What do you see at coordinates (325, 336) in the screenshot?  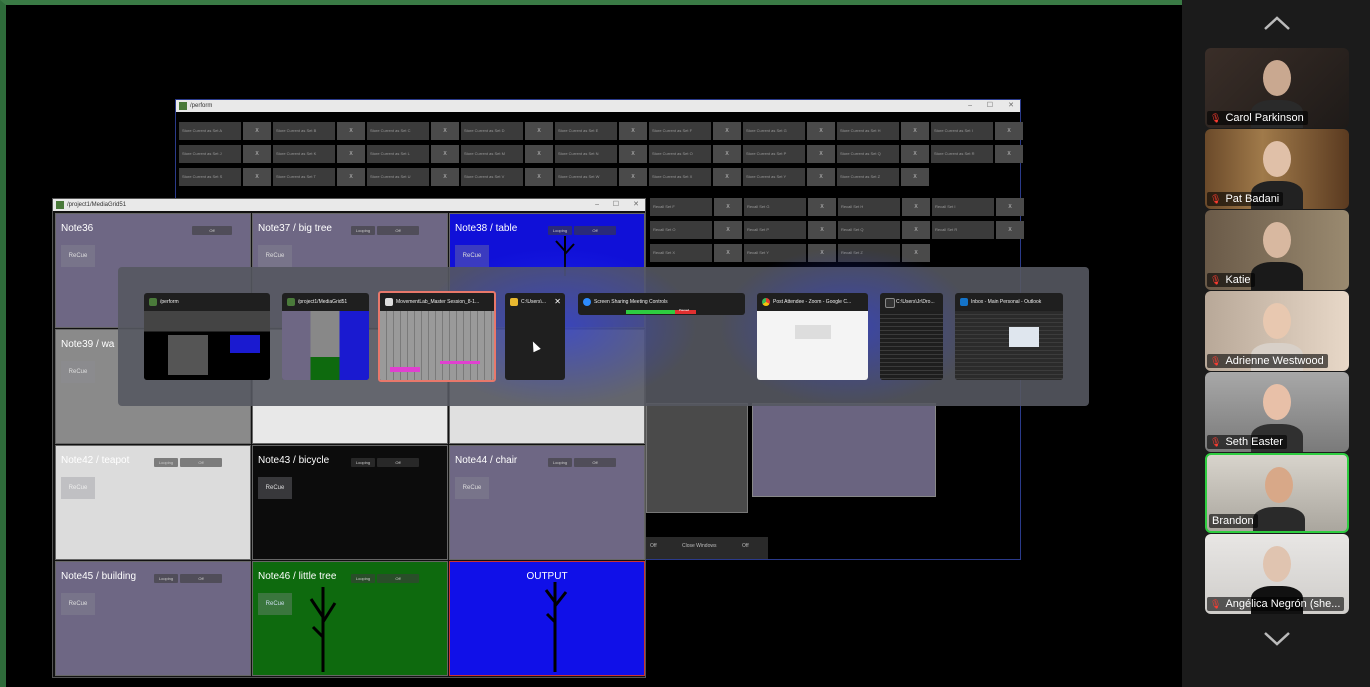 I see `switcher-item-mediagrid: /project1/MediaGrid51` at bounding box center [325, 336].